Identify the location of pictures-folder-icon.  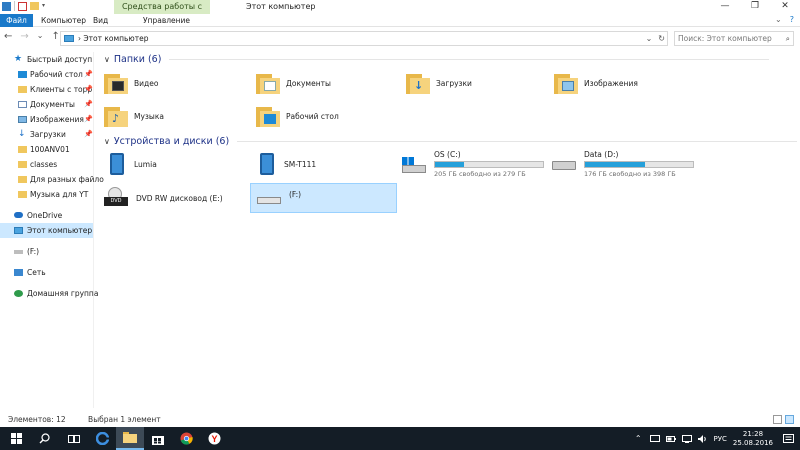
(566, 83).